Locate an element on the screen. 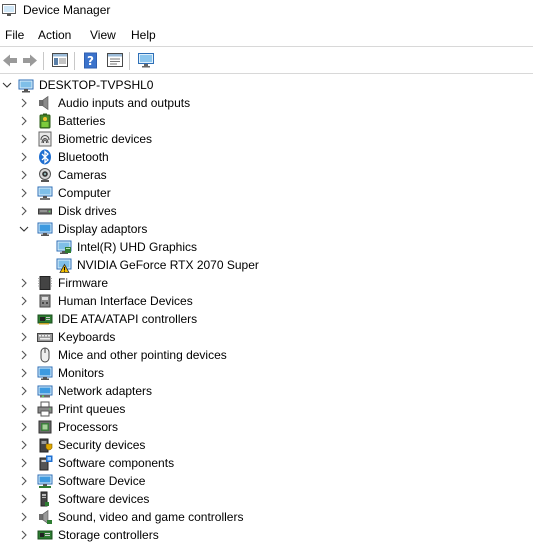 The height and width of the screenshot is (544, 533). software-device-icon is located at coordinates (45, 481).